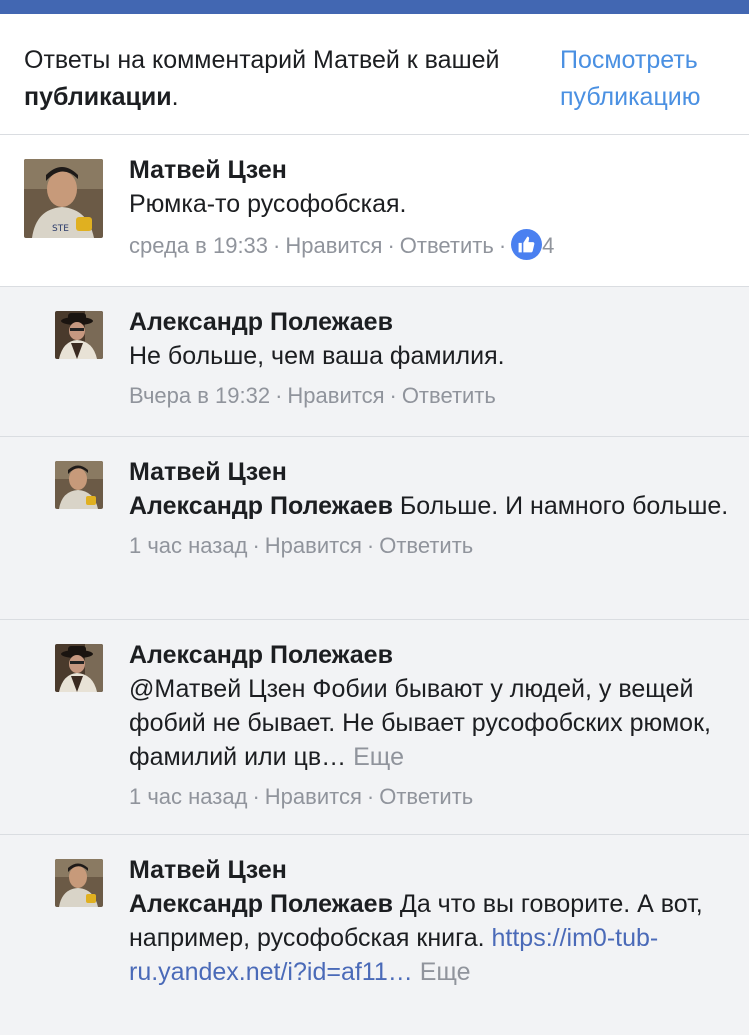  I want to click on comment-time: среда в 19:33, so click(198, 245).